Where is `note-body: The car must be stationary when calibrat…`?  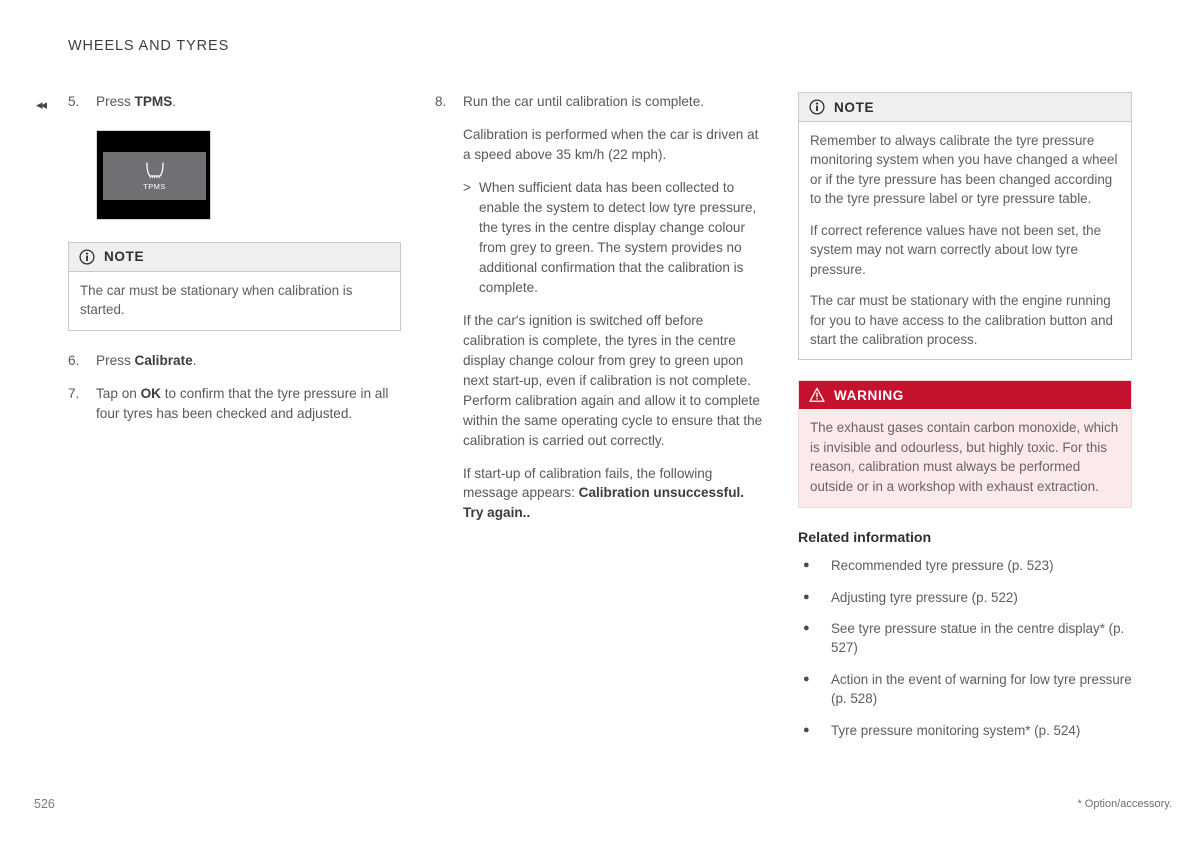 note-body: The car must be stationary when calibrat… is located at coordinates (234, 301).